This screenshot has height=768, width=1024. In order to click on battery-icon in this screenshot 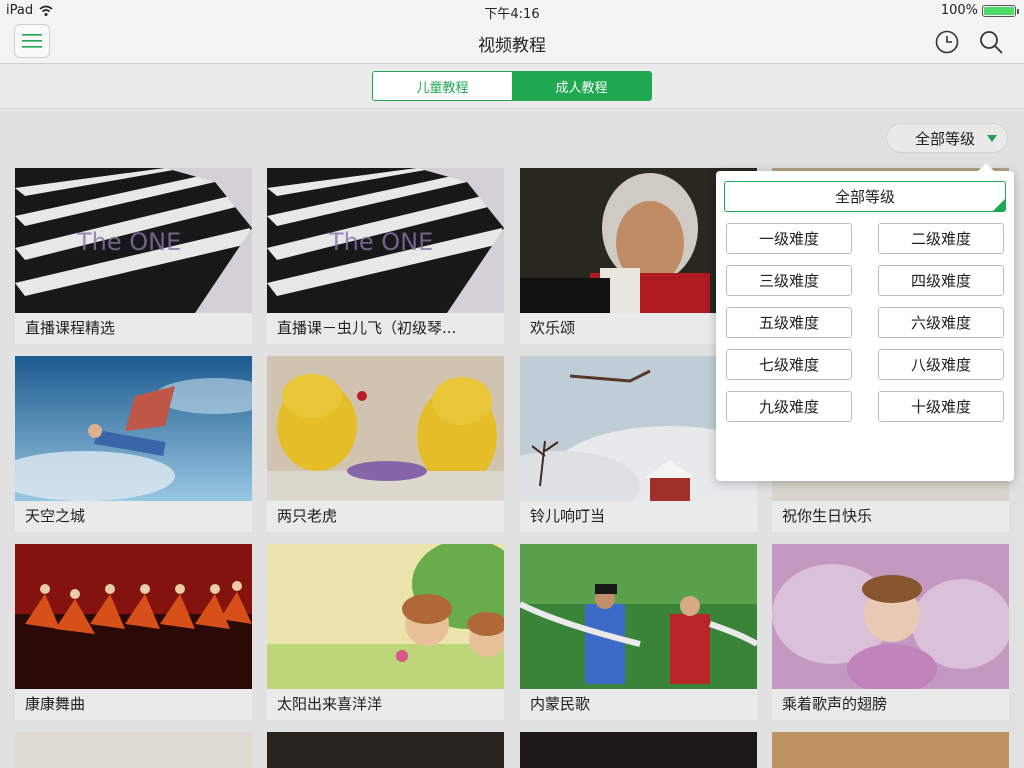, I will do `click(1000, 10)`.